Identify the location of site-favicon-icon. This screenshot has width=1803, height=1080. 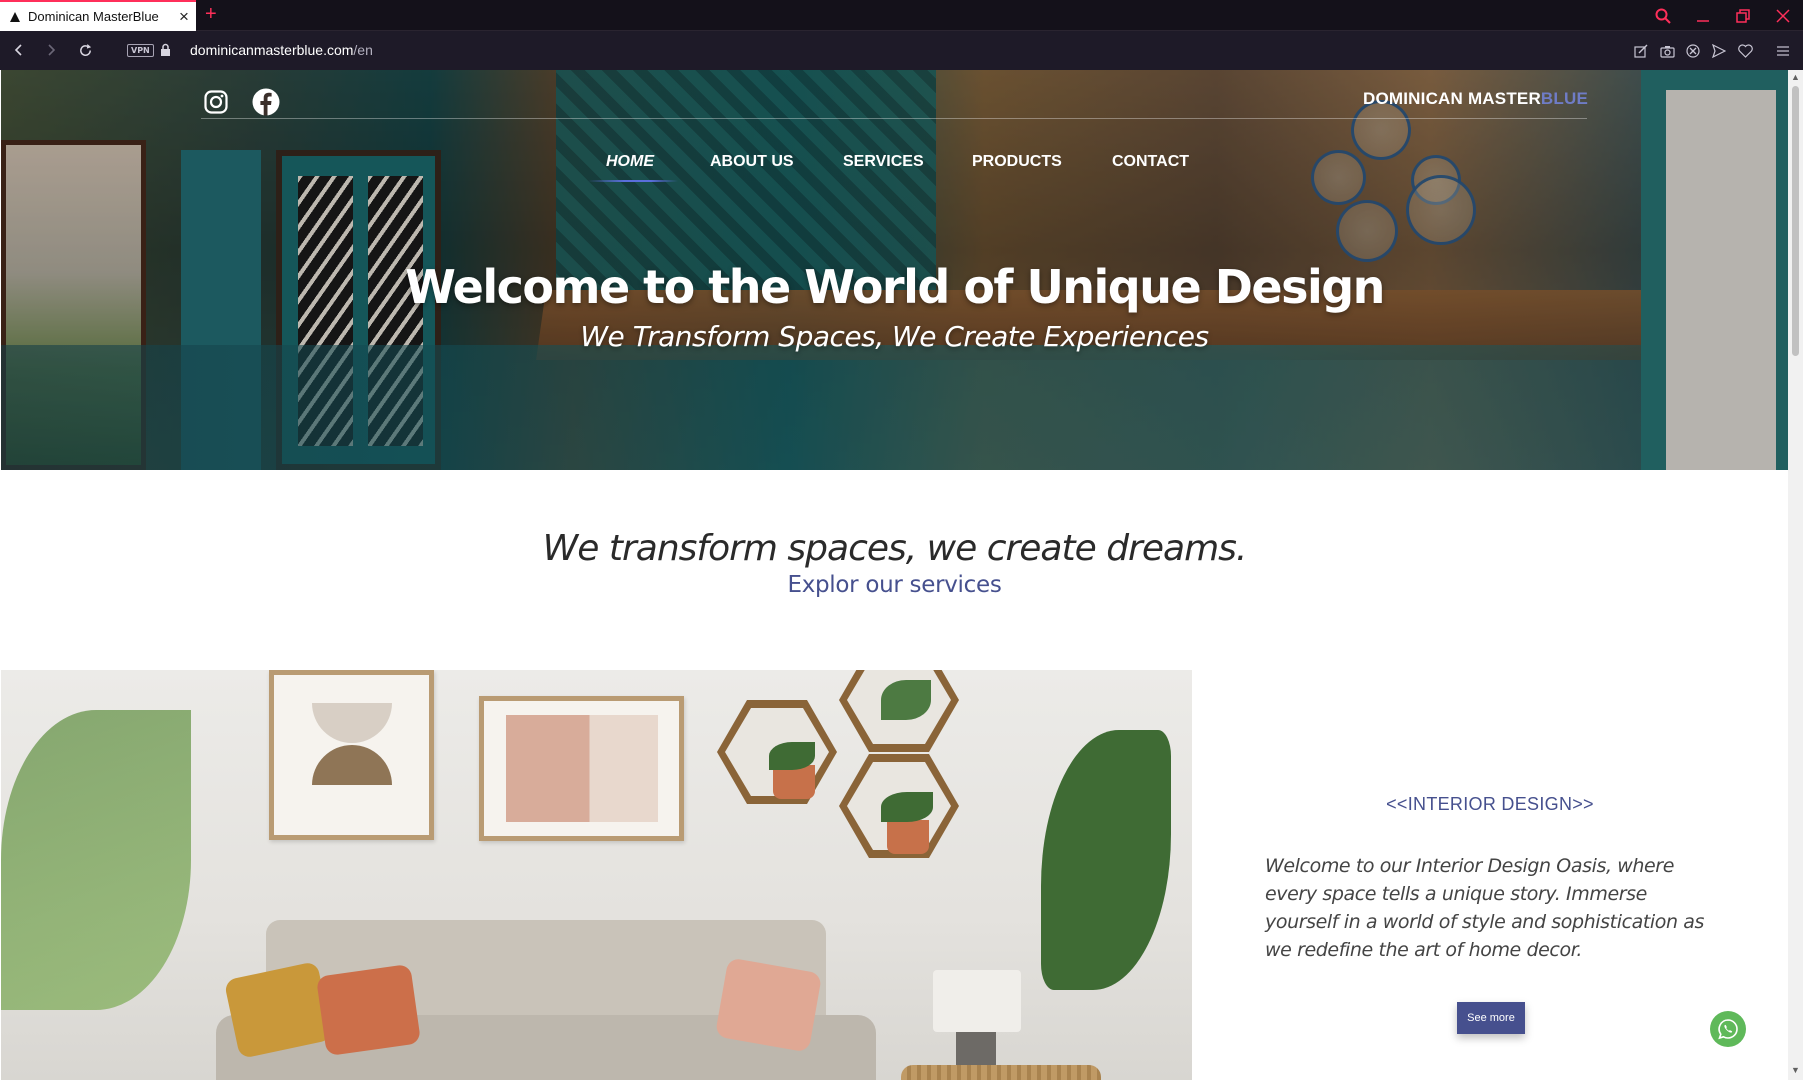
(15, 16).